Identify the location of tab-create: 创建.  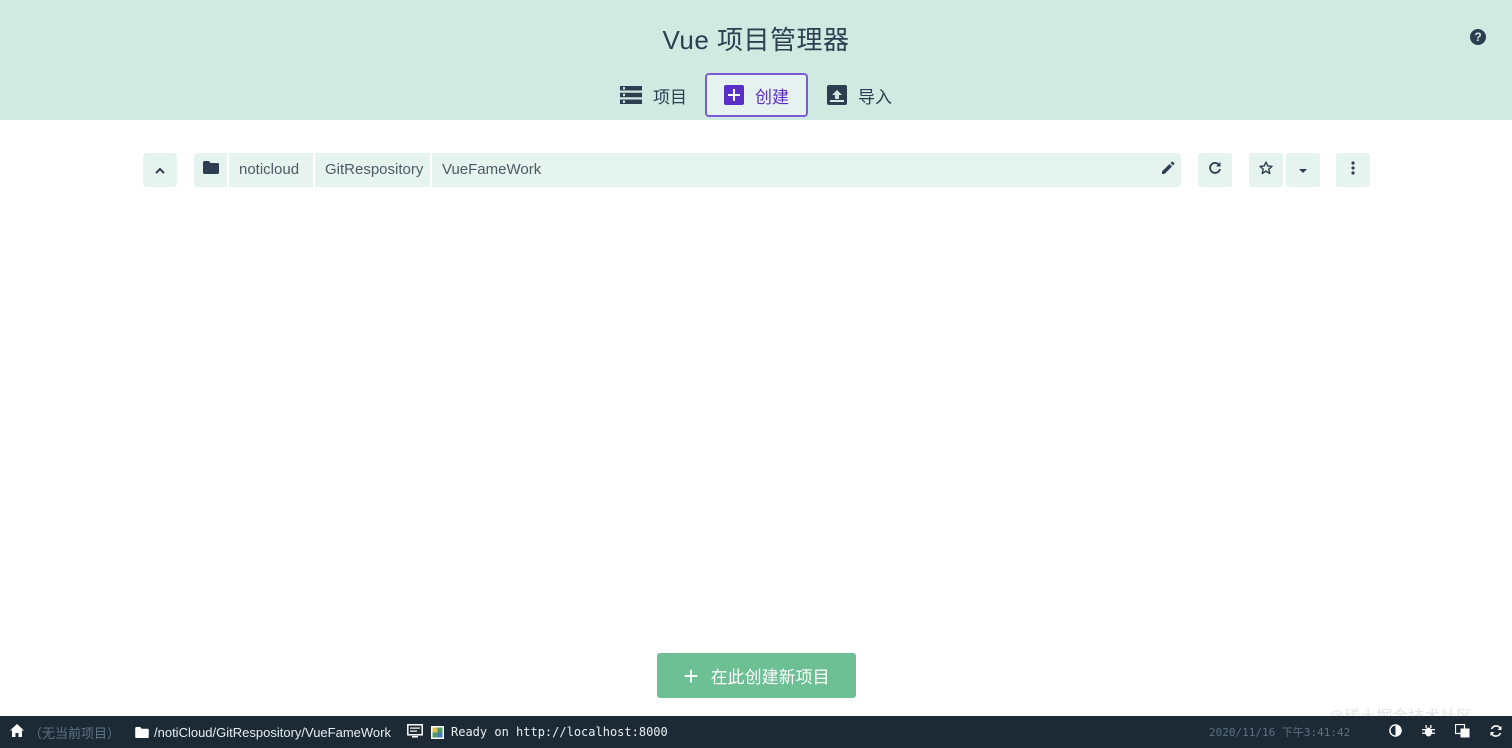
(756, 95).